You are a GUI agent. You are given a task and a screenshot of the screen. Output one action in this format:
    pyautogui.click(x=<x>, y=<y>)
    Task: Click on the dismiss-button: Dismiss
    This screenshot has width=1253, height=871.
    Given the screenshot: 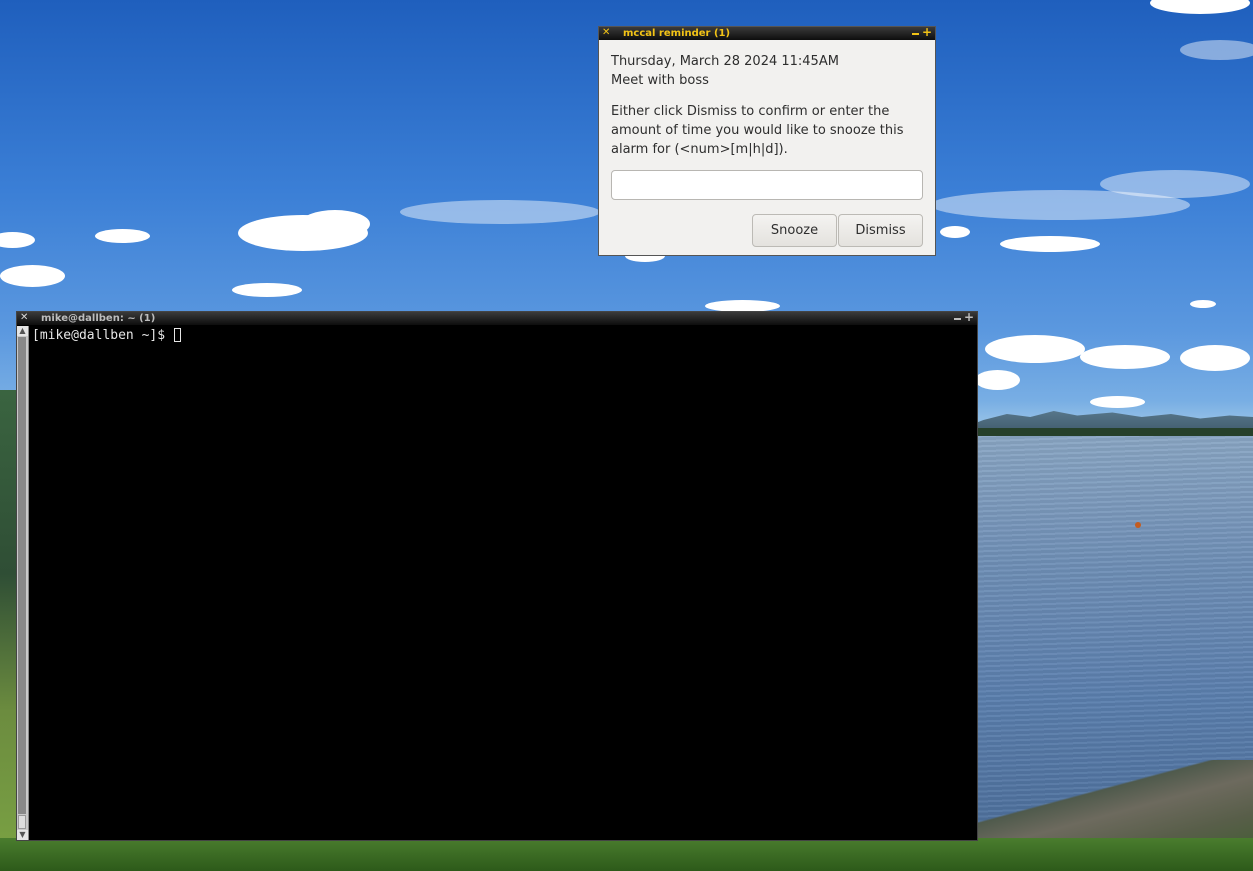 What is the action you would take?
    pyautogui.click(x=880, y=230)
    